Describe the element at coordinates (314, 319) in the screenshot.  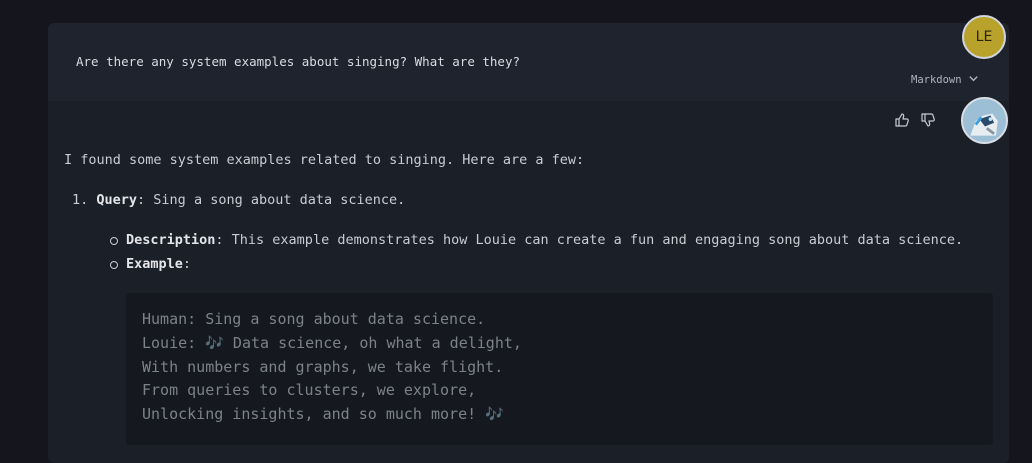
I see `code-line: Human: Sing a song about data science.` at that location.